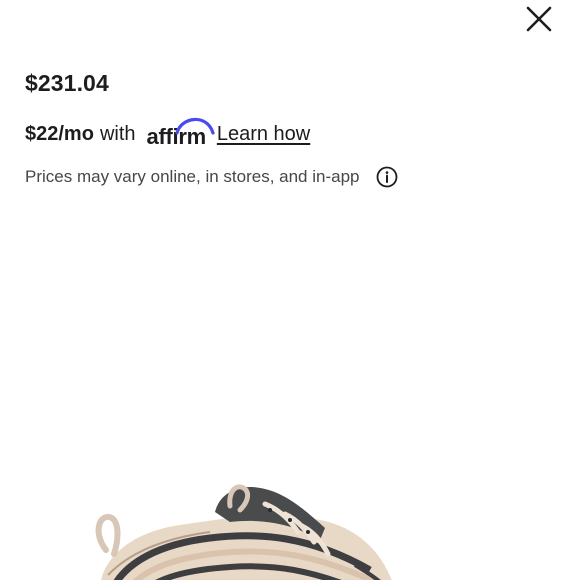 The image size is (580, 580). I want to click on affirm-arc-icon, so click(194, 126).